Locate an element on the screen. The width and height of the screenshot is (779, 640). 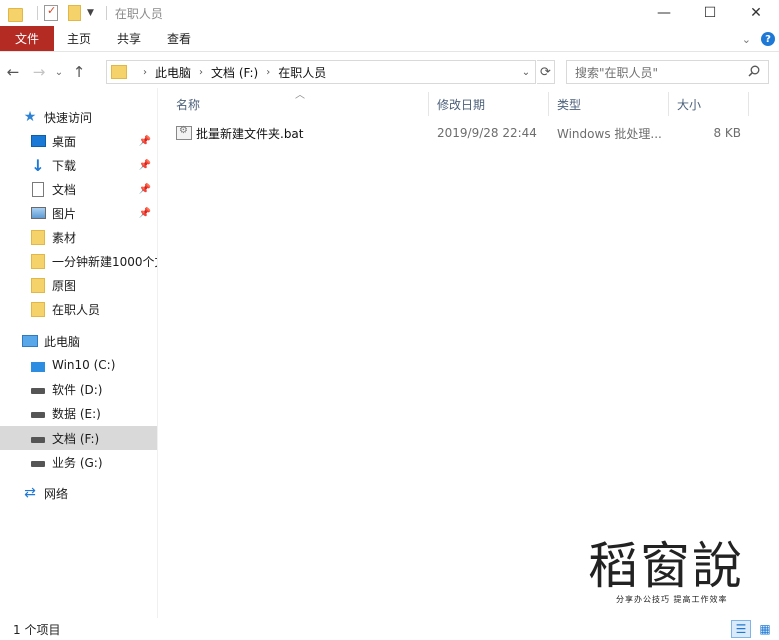
large-icons-view-icon: ▦ is located at coordinates (765, 629).